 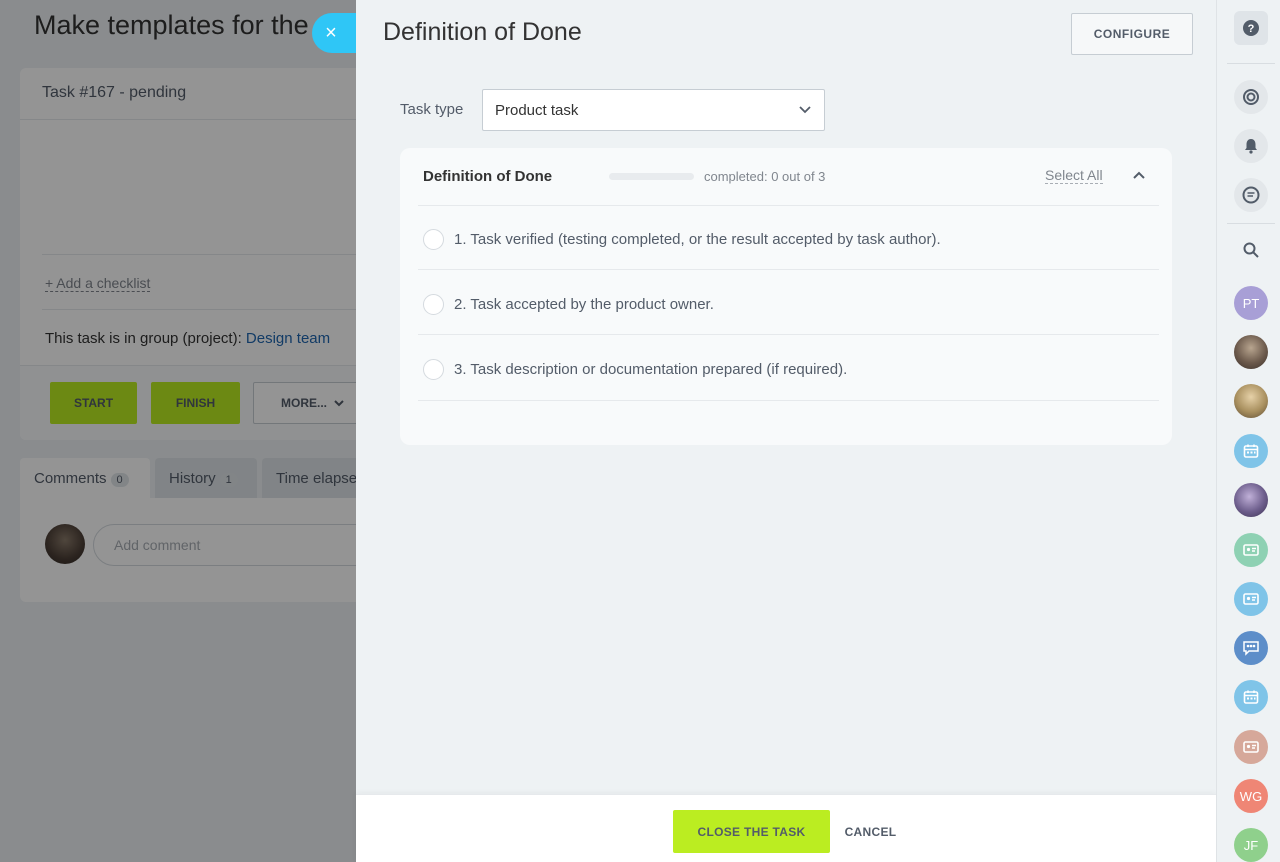 I want to click on bell-icon, so click(x=1251, y=146).